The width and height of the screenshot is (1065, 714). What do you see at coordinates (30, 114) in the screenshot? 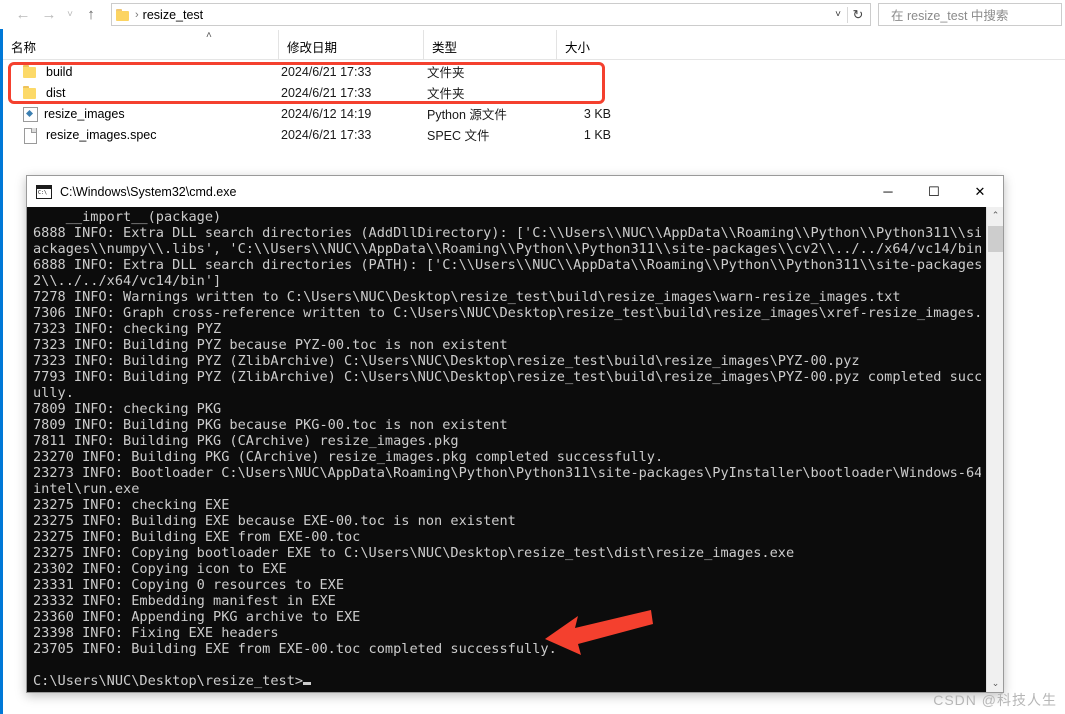
I see `python-file-icon` at bounding box center [30, 114].